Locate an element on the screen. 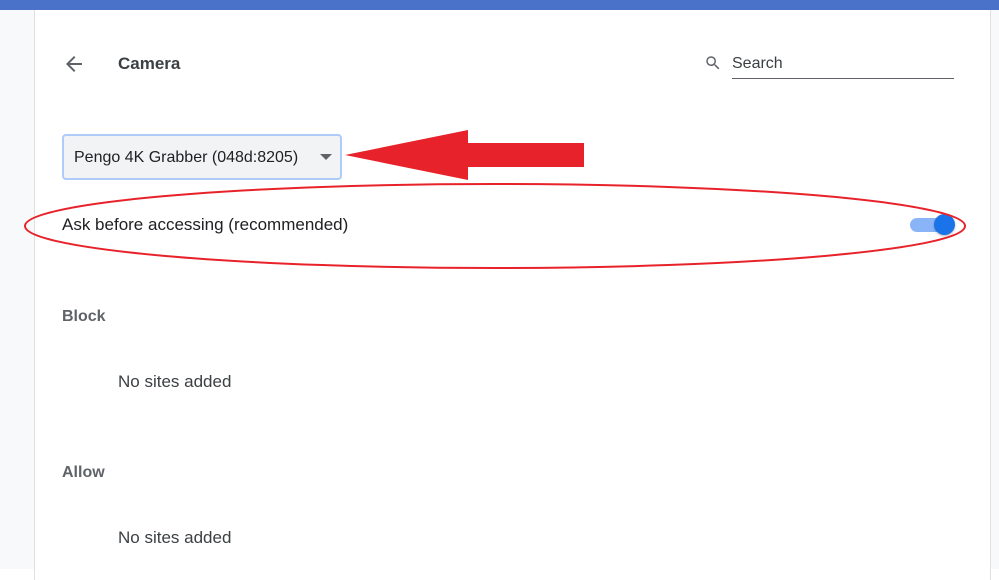  camera-device-select: Pengo 4K Grabber (048d:8205) is located at coordinates (202, 157).